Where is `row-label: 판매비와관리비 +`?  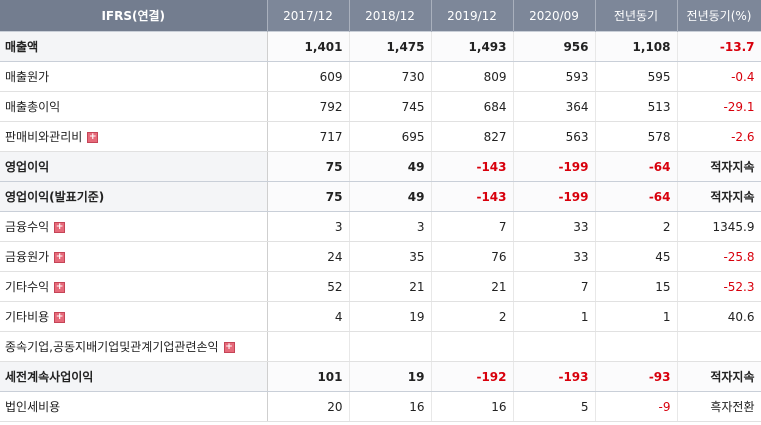 row-label: 판매비와관리비 + is located at coordinates (134, 136).